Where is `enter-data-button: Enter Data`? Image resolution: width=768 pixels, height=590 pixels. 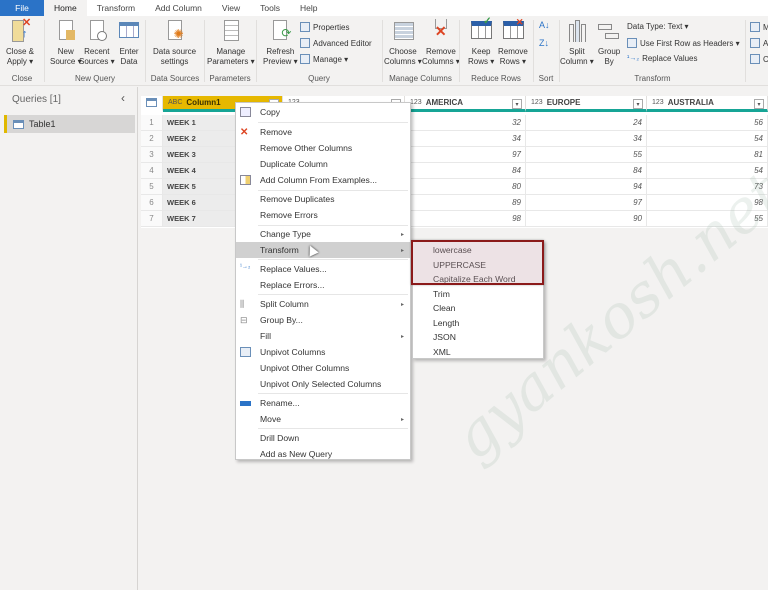 enter-data-button: Enter Data is located at coordinates (129, 42).